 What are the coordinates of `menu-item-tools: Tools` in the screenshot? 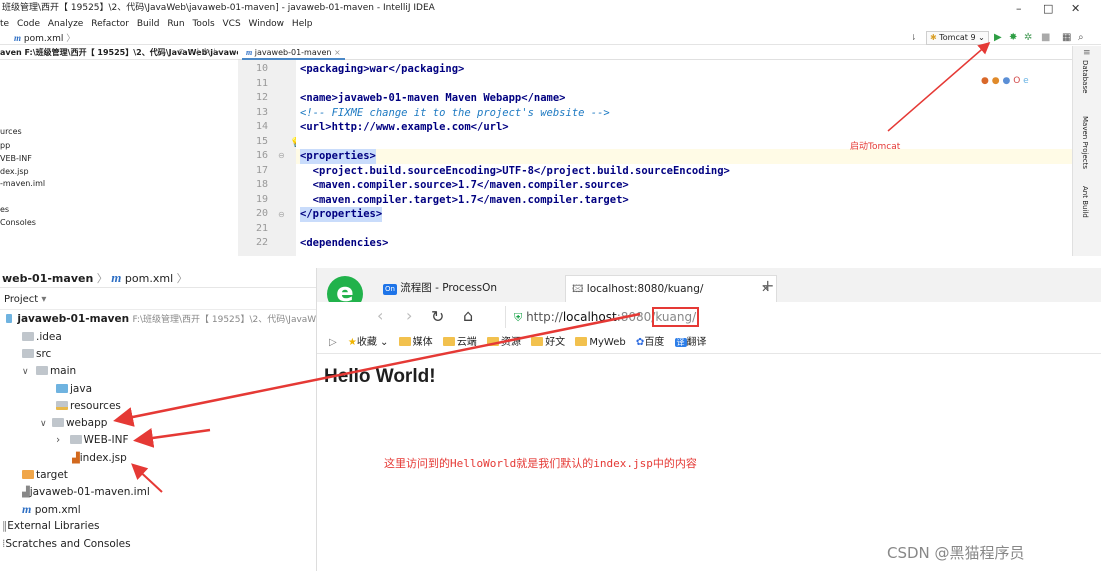 It's located at (203, 24).